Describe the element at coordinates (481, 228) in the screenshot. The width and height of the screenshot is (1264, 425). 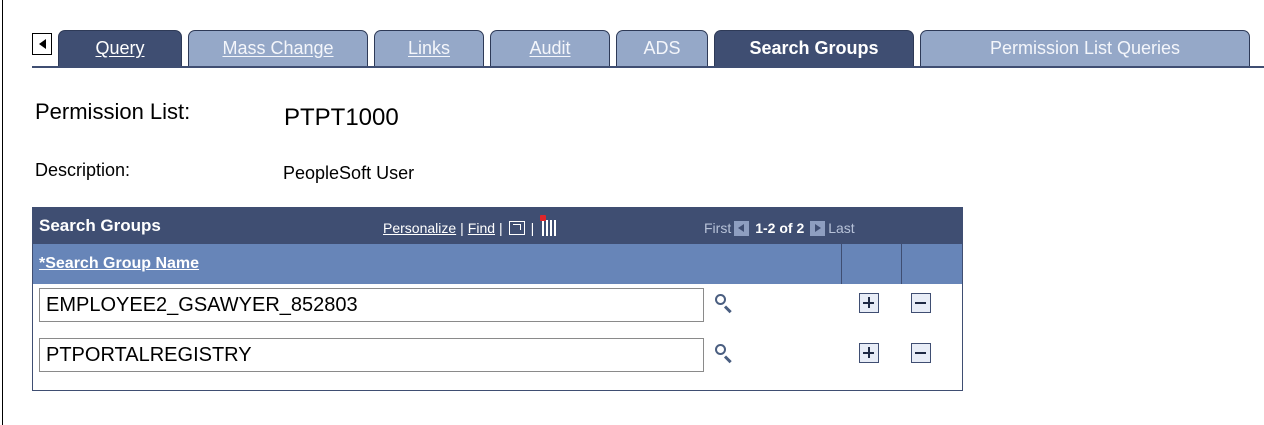
I see `find-link: Find` at that location.